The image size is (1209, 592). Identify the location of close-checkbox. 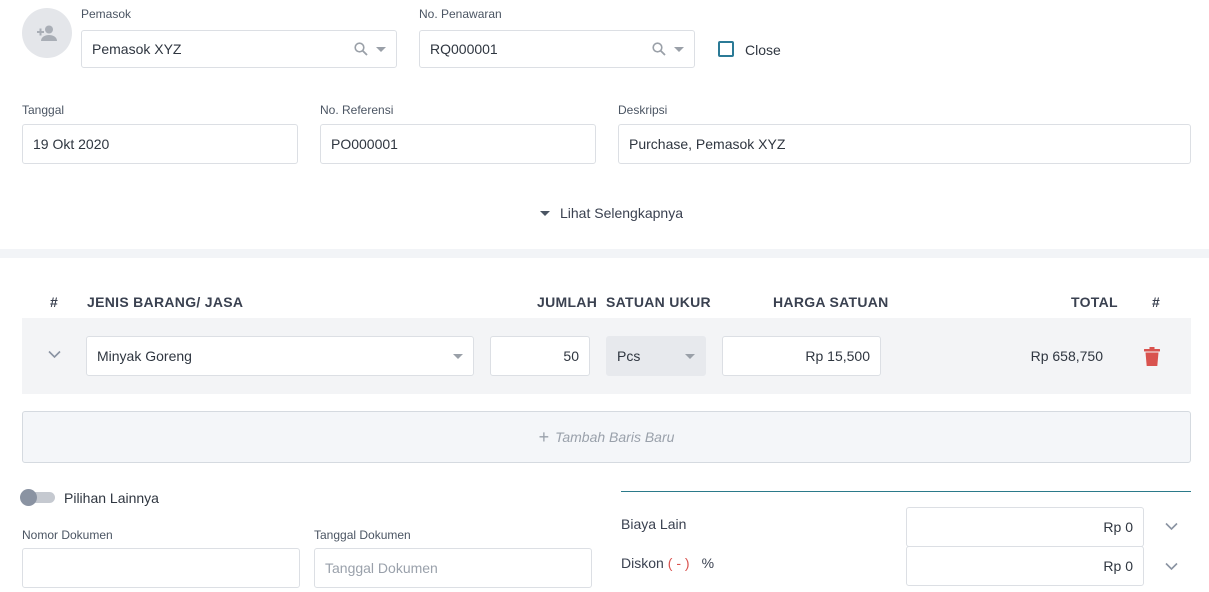
(726, 49).